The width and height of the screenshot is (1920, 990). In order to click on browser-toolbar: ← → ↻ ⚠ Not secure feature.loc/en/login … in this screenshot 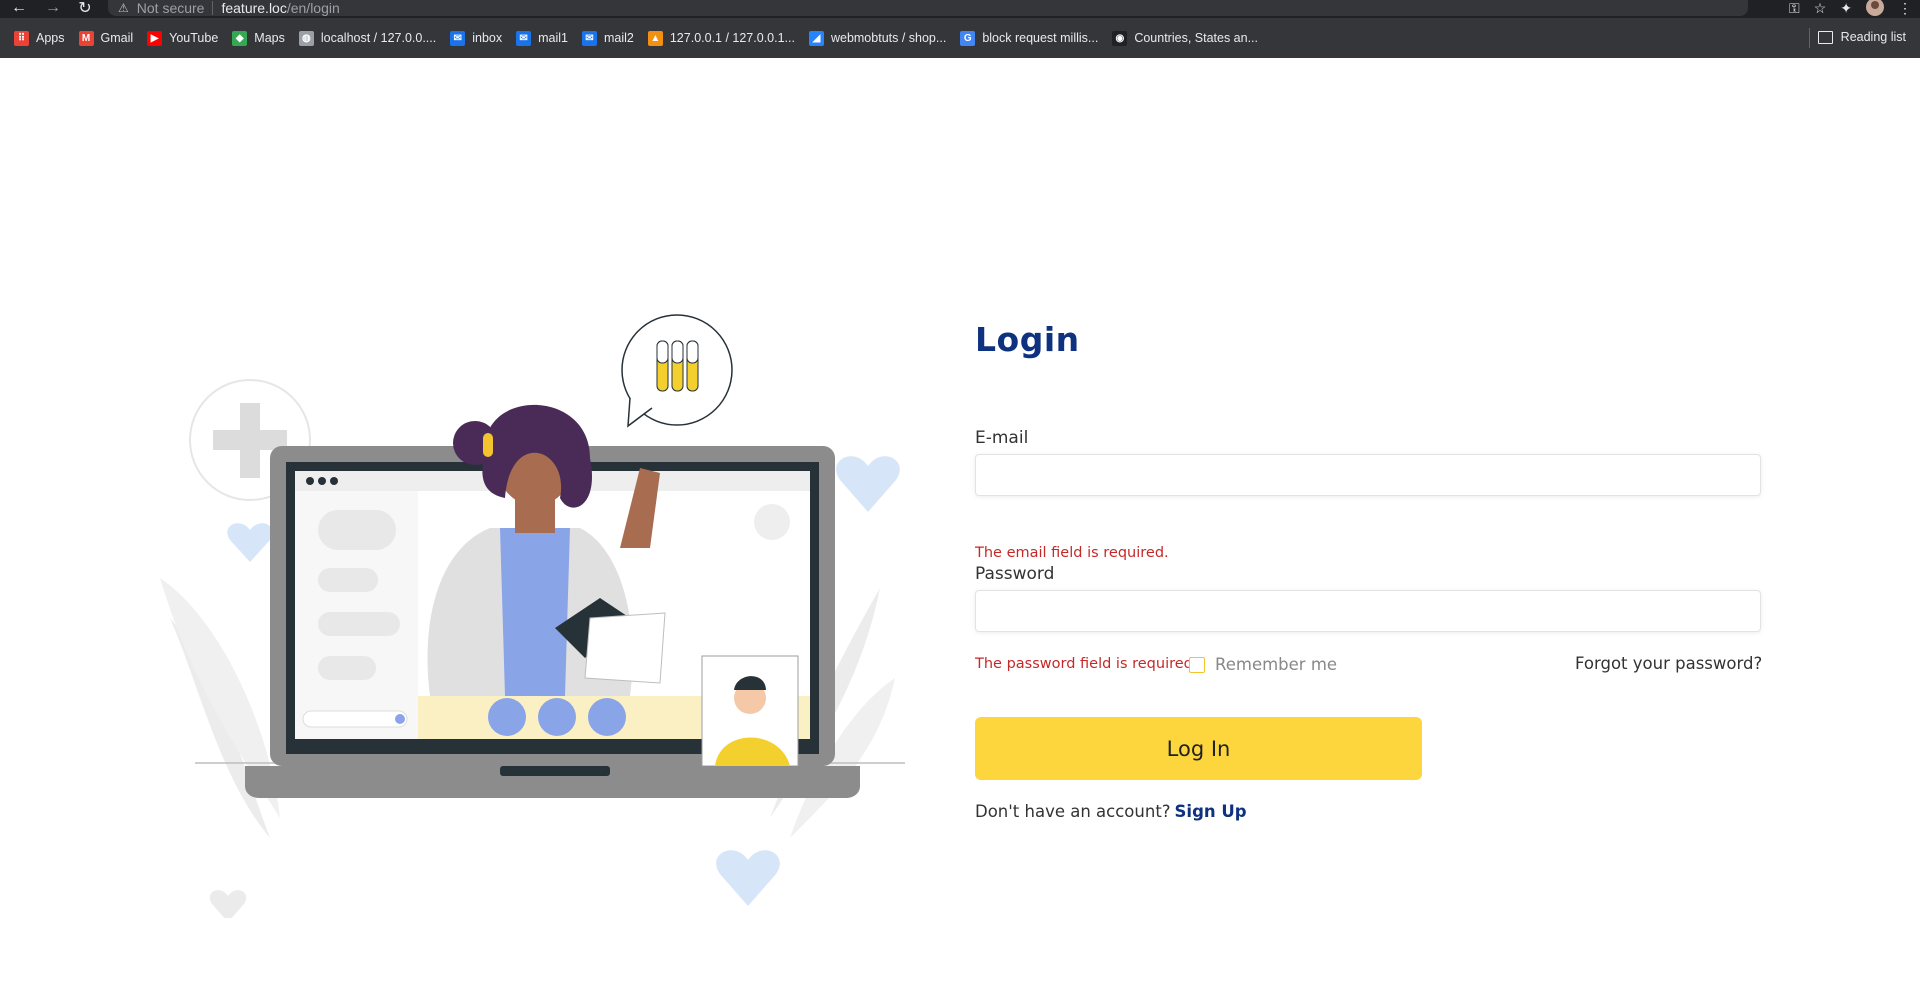, I will do `click(960, 9)`.